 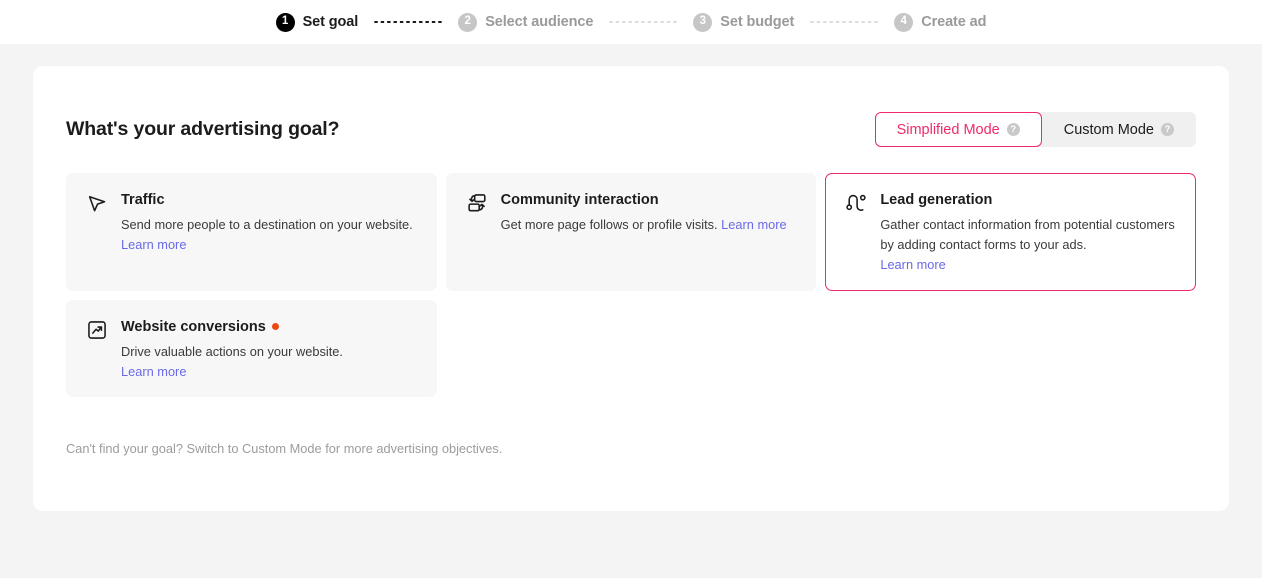 I want to click on step-set-budget: 3 Set budget, so click(x=744, y=22).